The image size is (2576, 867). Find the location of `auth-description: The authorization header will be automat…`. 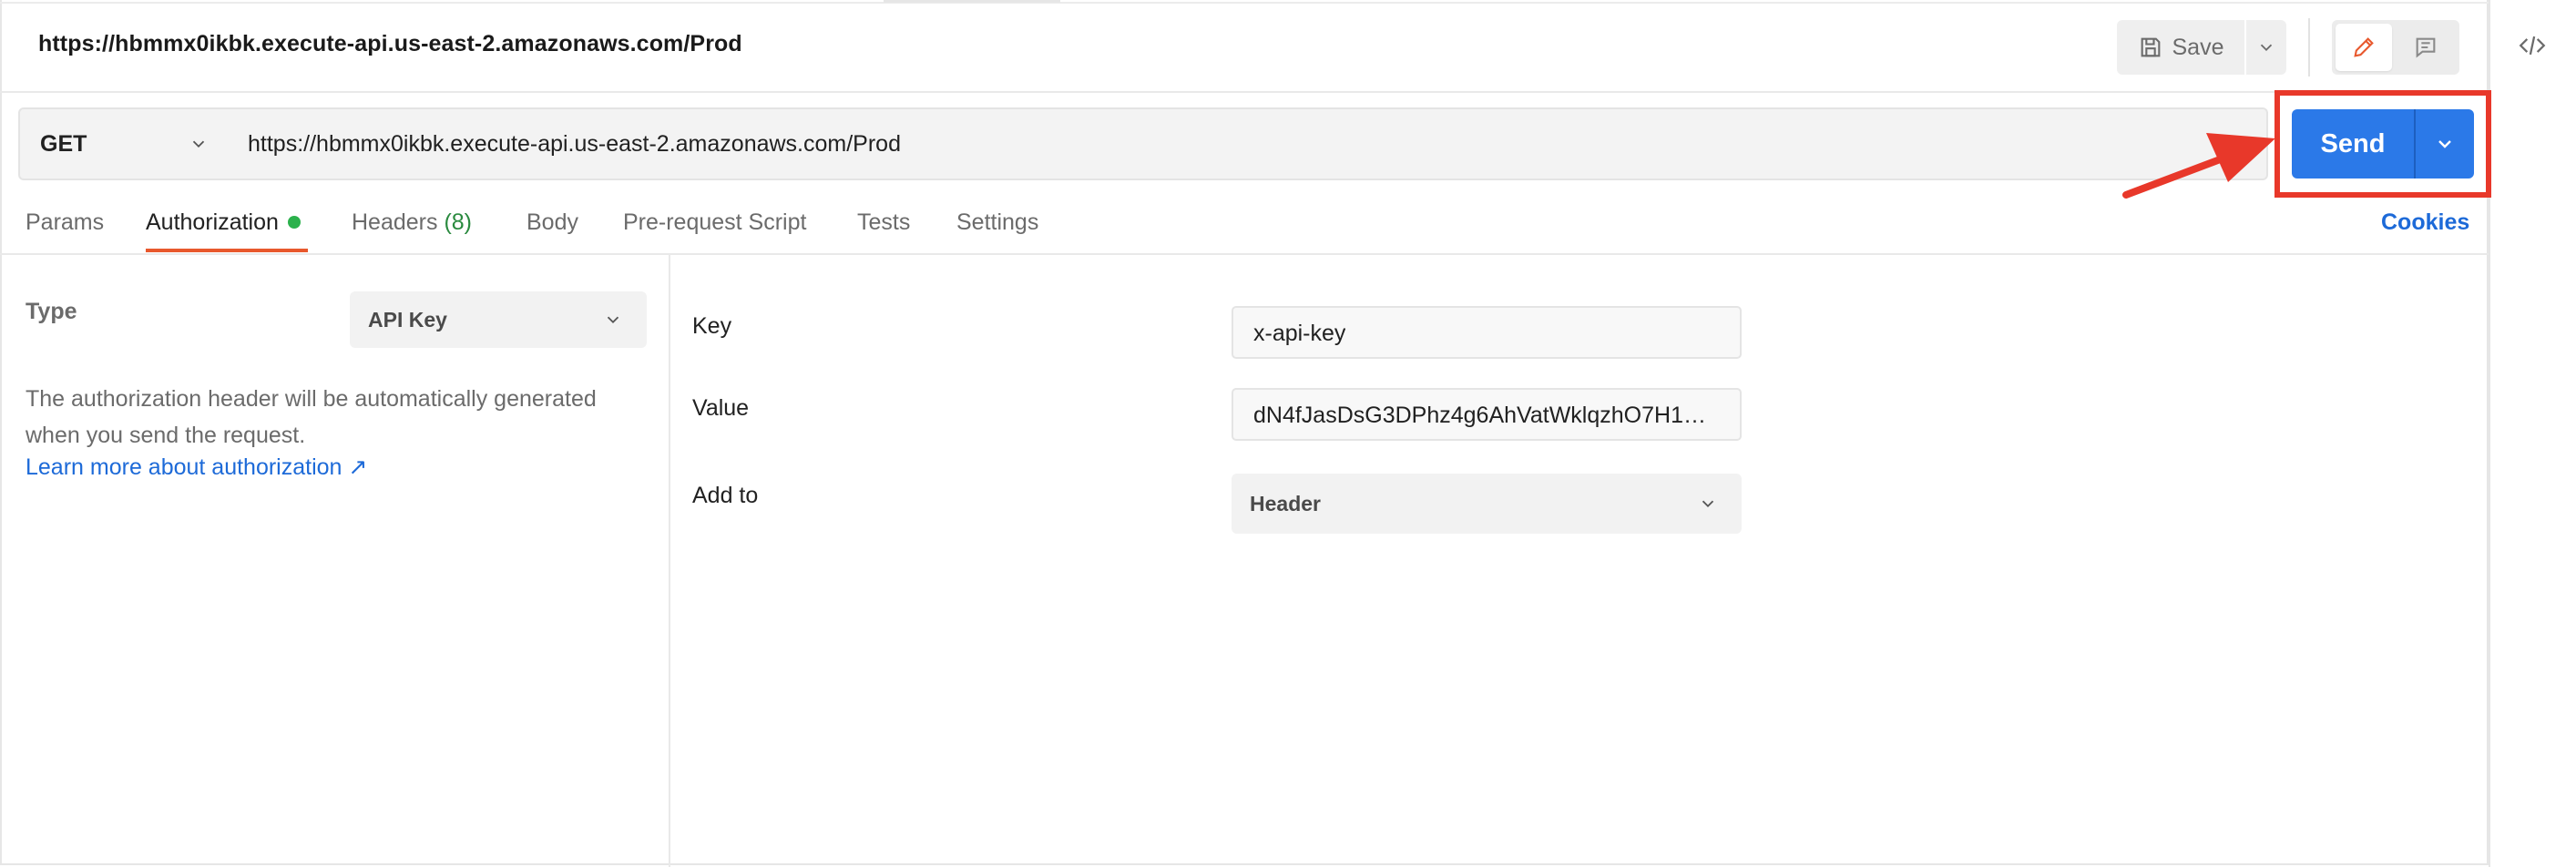

auth-description: The authorization header will be automat… is located at coordinates (311, 417).